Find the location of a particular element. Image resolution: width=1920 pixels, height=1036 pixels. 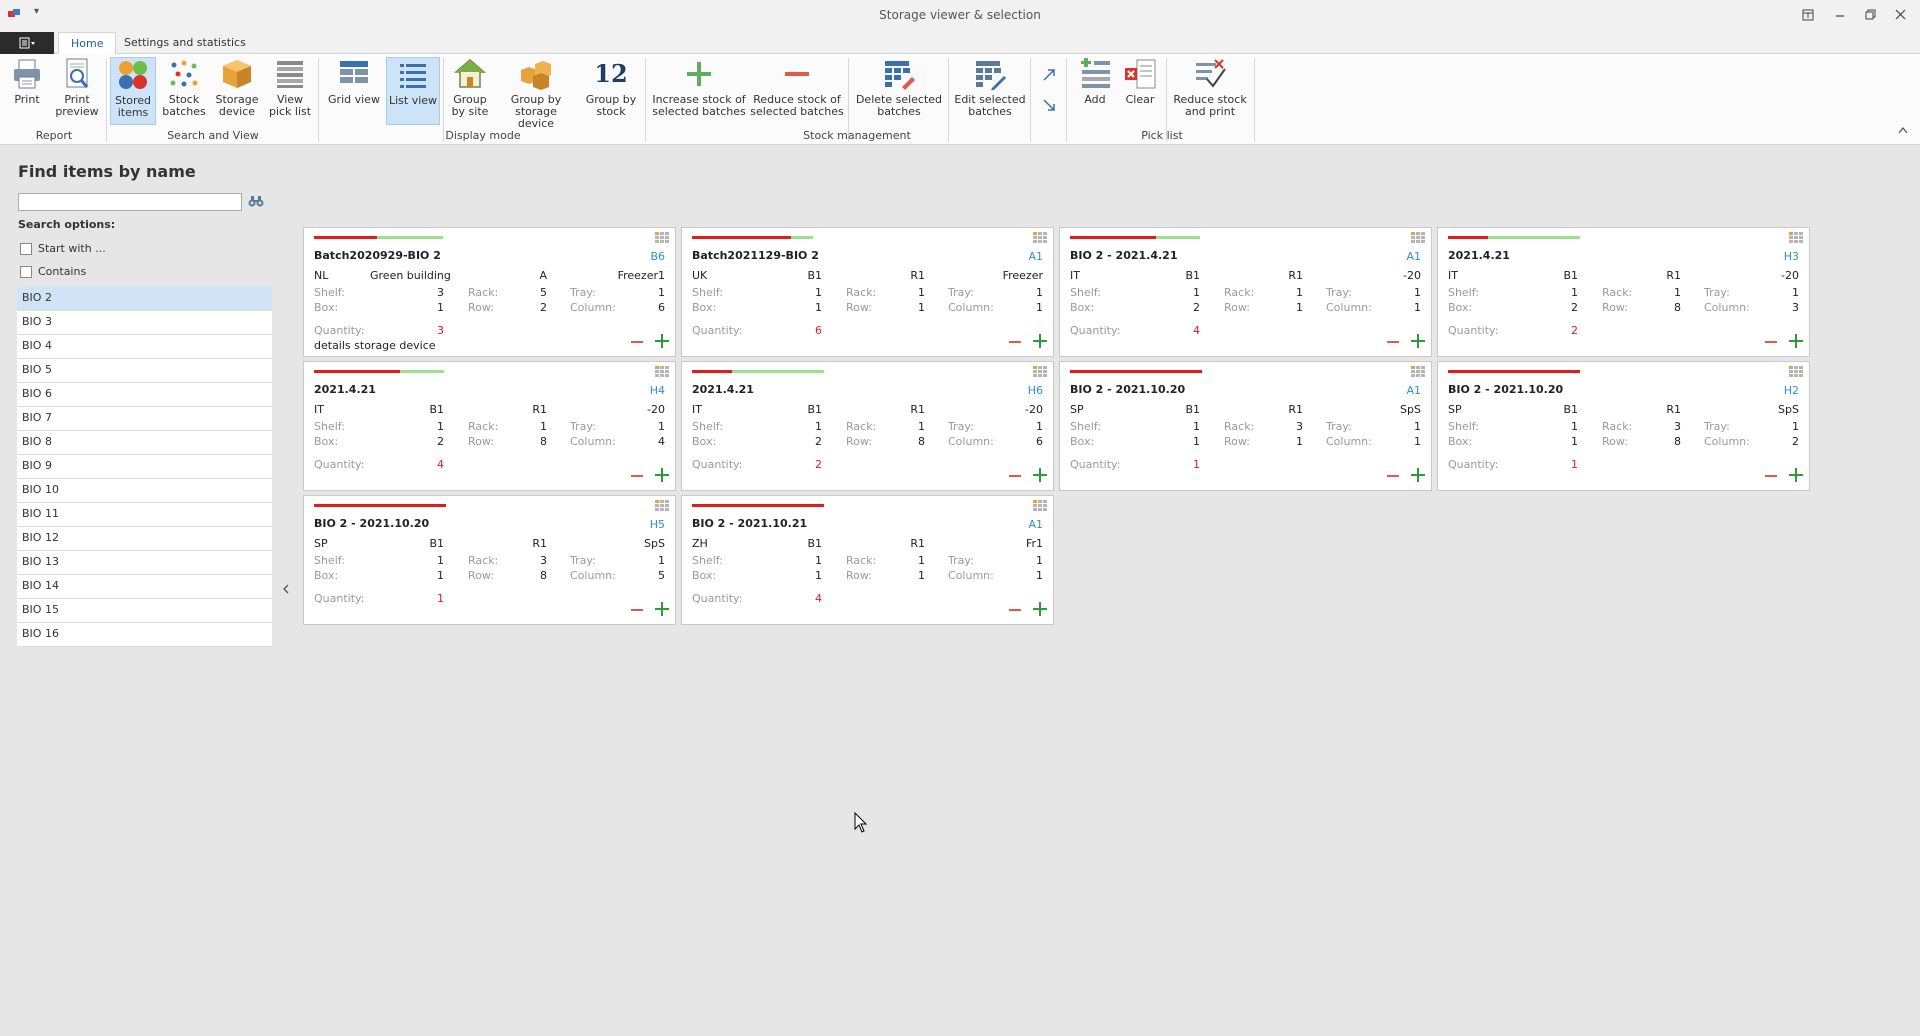

binoculars-search-icon is located at coordinates (256, 201).